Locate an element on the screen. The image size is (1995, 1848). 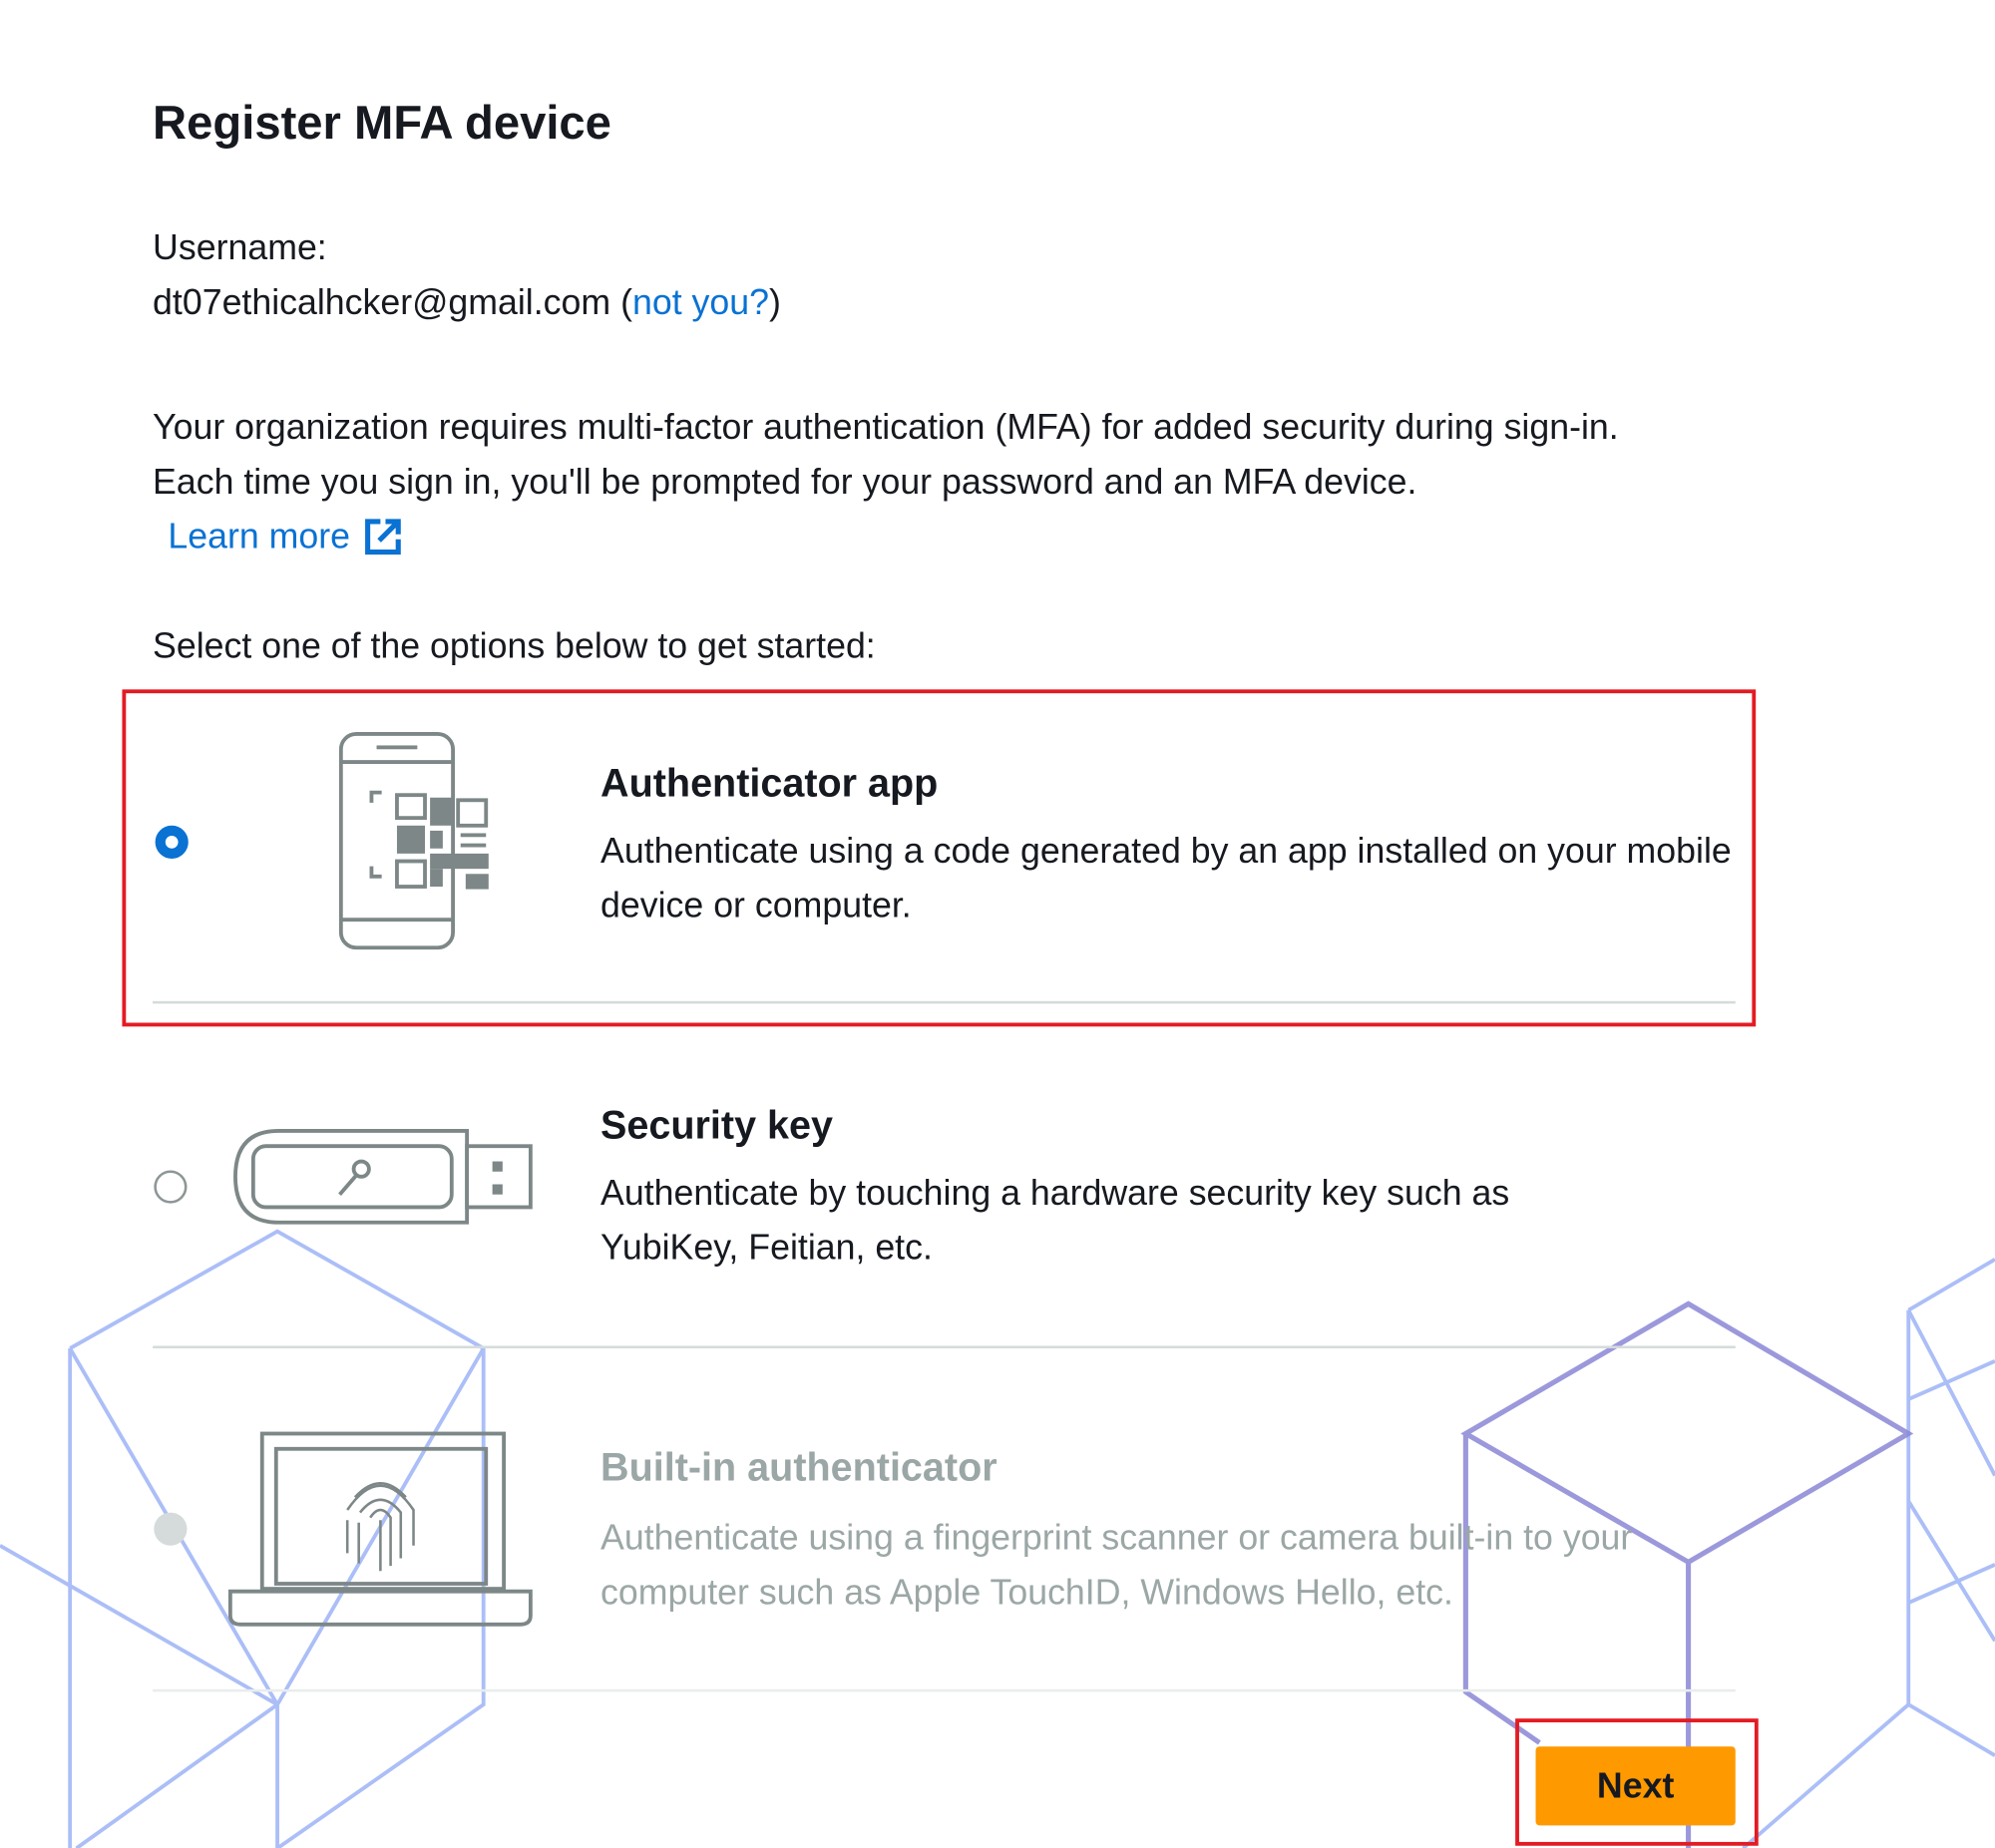
learn-more-link: Learn more is located at coordinates (285, 536).